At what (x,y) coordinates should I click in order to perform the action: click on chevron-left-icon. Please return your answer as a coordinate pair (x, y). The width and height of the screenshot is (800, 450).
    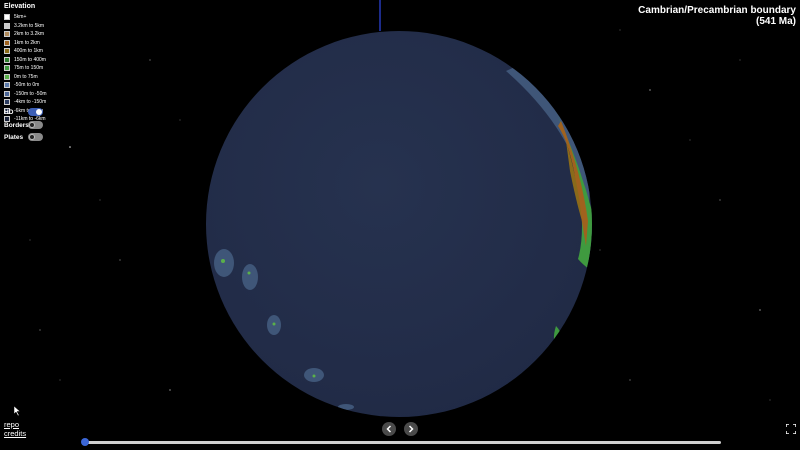
    Looking at the image, I should click on (389, 429).